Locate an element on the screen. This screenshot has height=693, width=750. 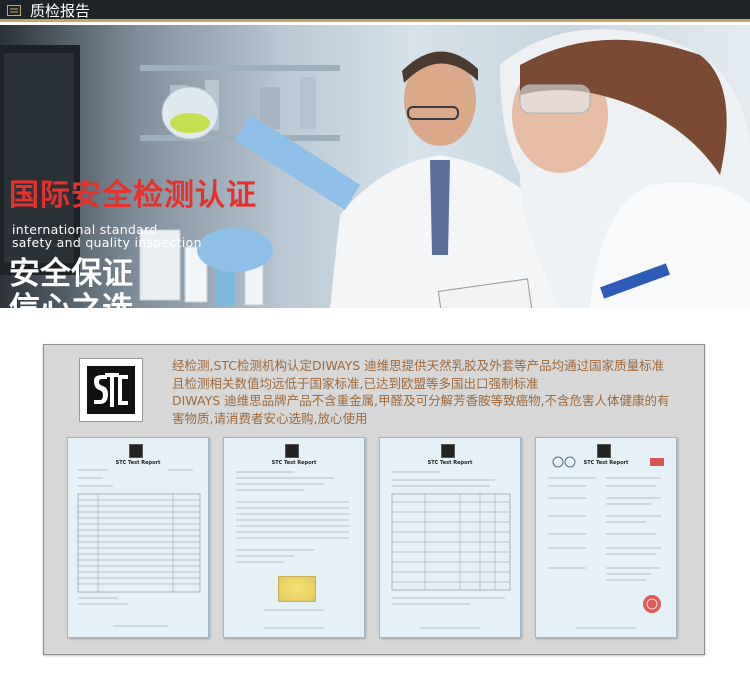
section-header-bar: 质检报告 is located at coordinates (375, 11).